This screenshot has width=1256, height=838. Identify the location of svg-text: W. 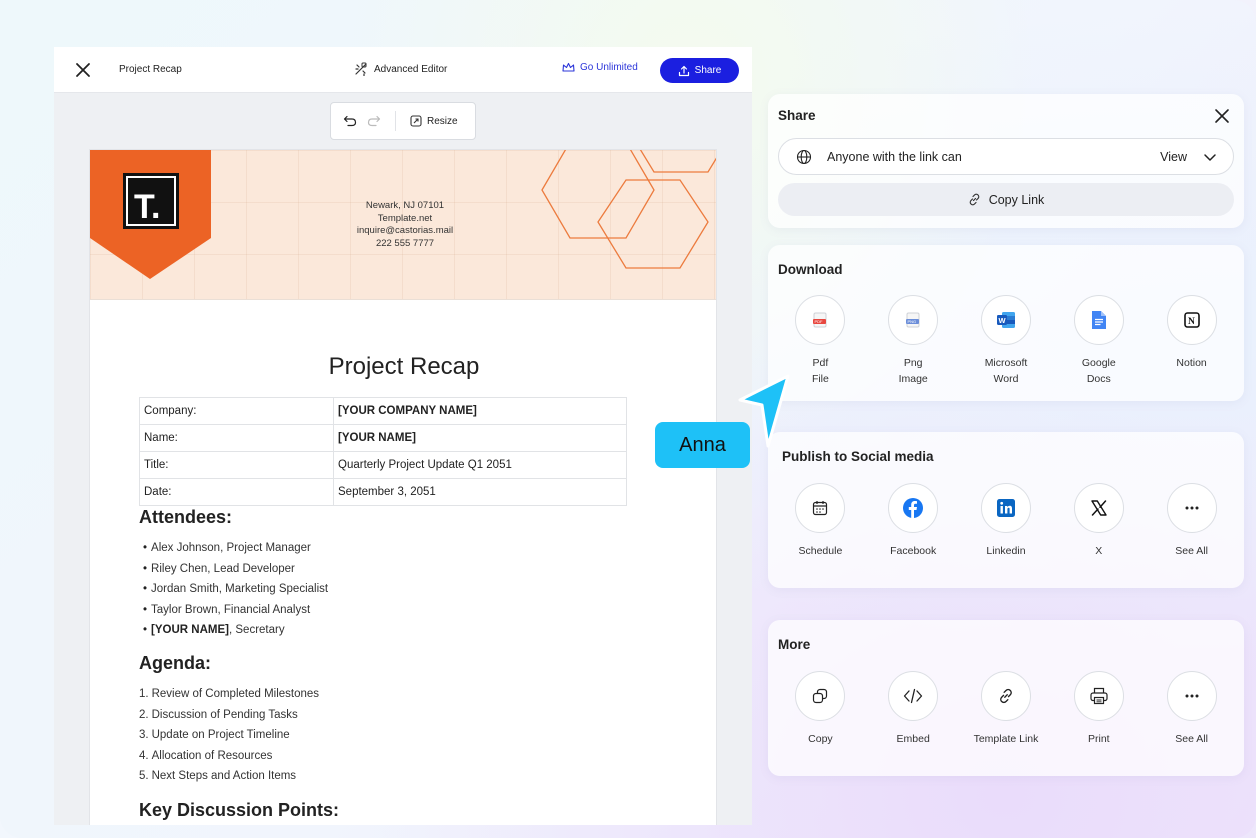
(1002, 320).